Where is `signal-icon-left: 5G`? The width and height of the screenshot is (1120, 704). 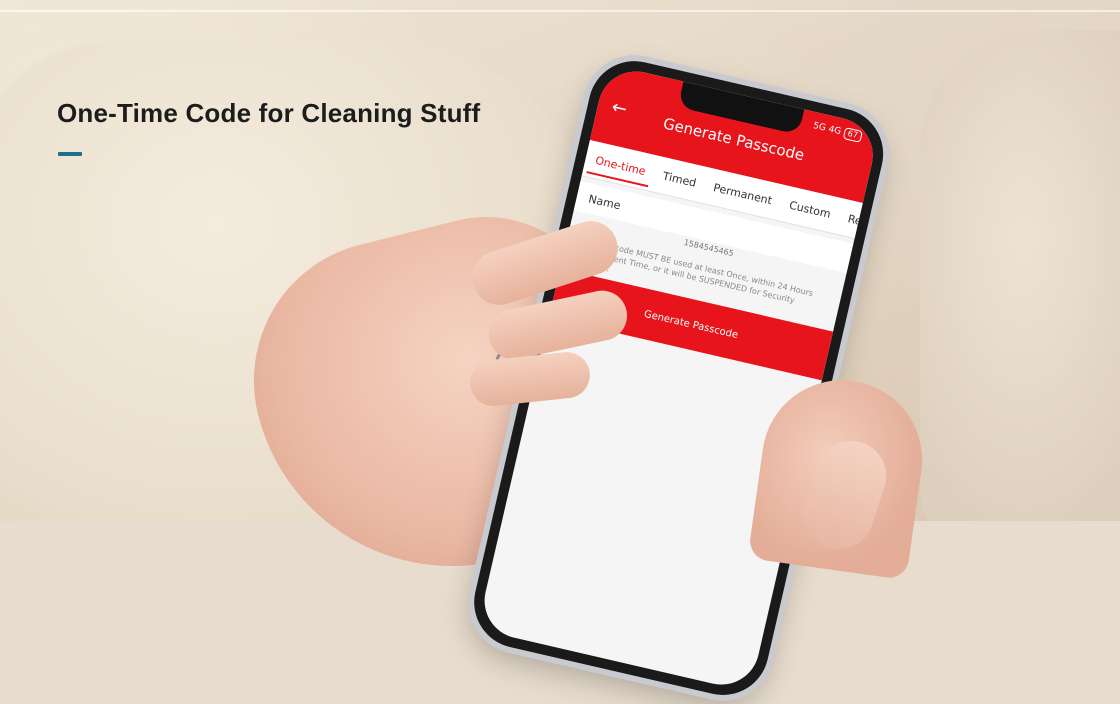
signal-icon-left: 5G is located at coordinates (819, 127).